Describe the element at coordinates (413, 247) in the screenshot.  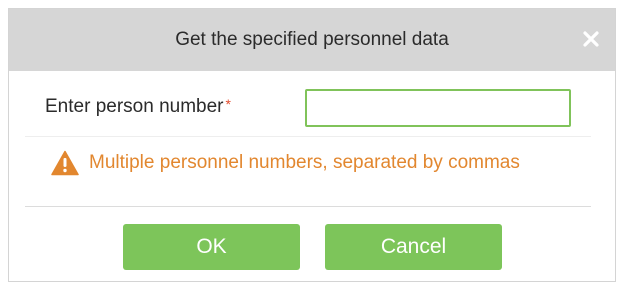
I see `cancel-button: Cancel` at that location.